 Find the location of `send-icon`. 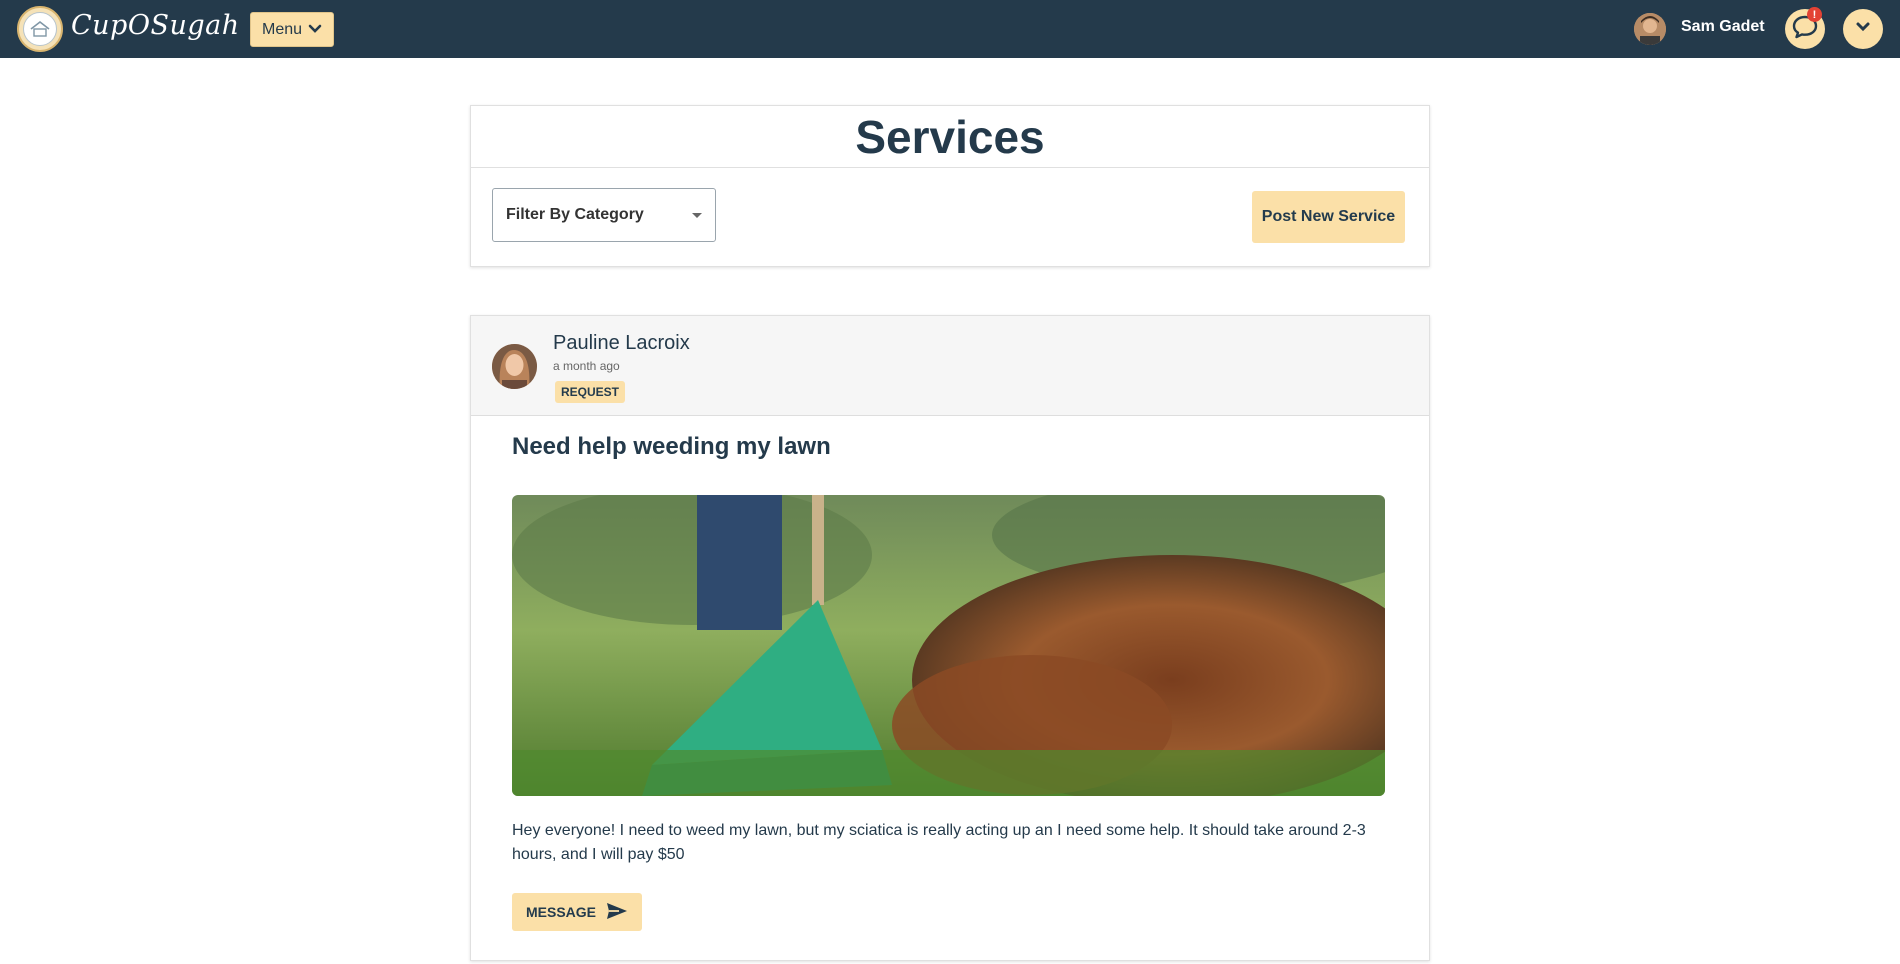

send-icon is located at coordinates (617, 912).